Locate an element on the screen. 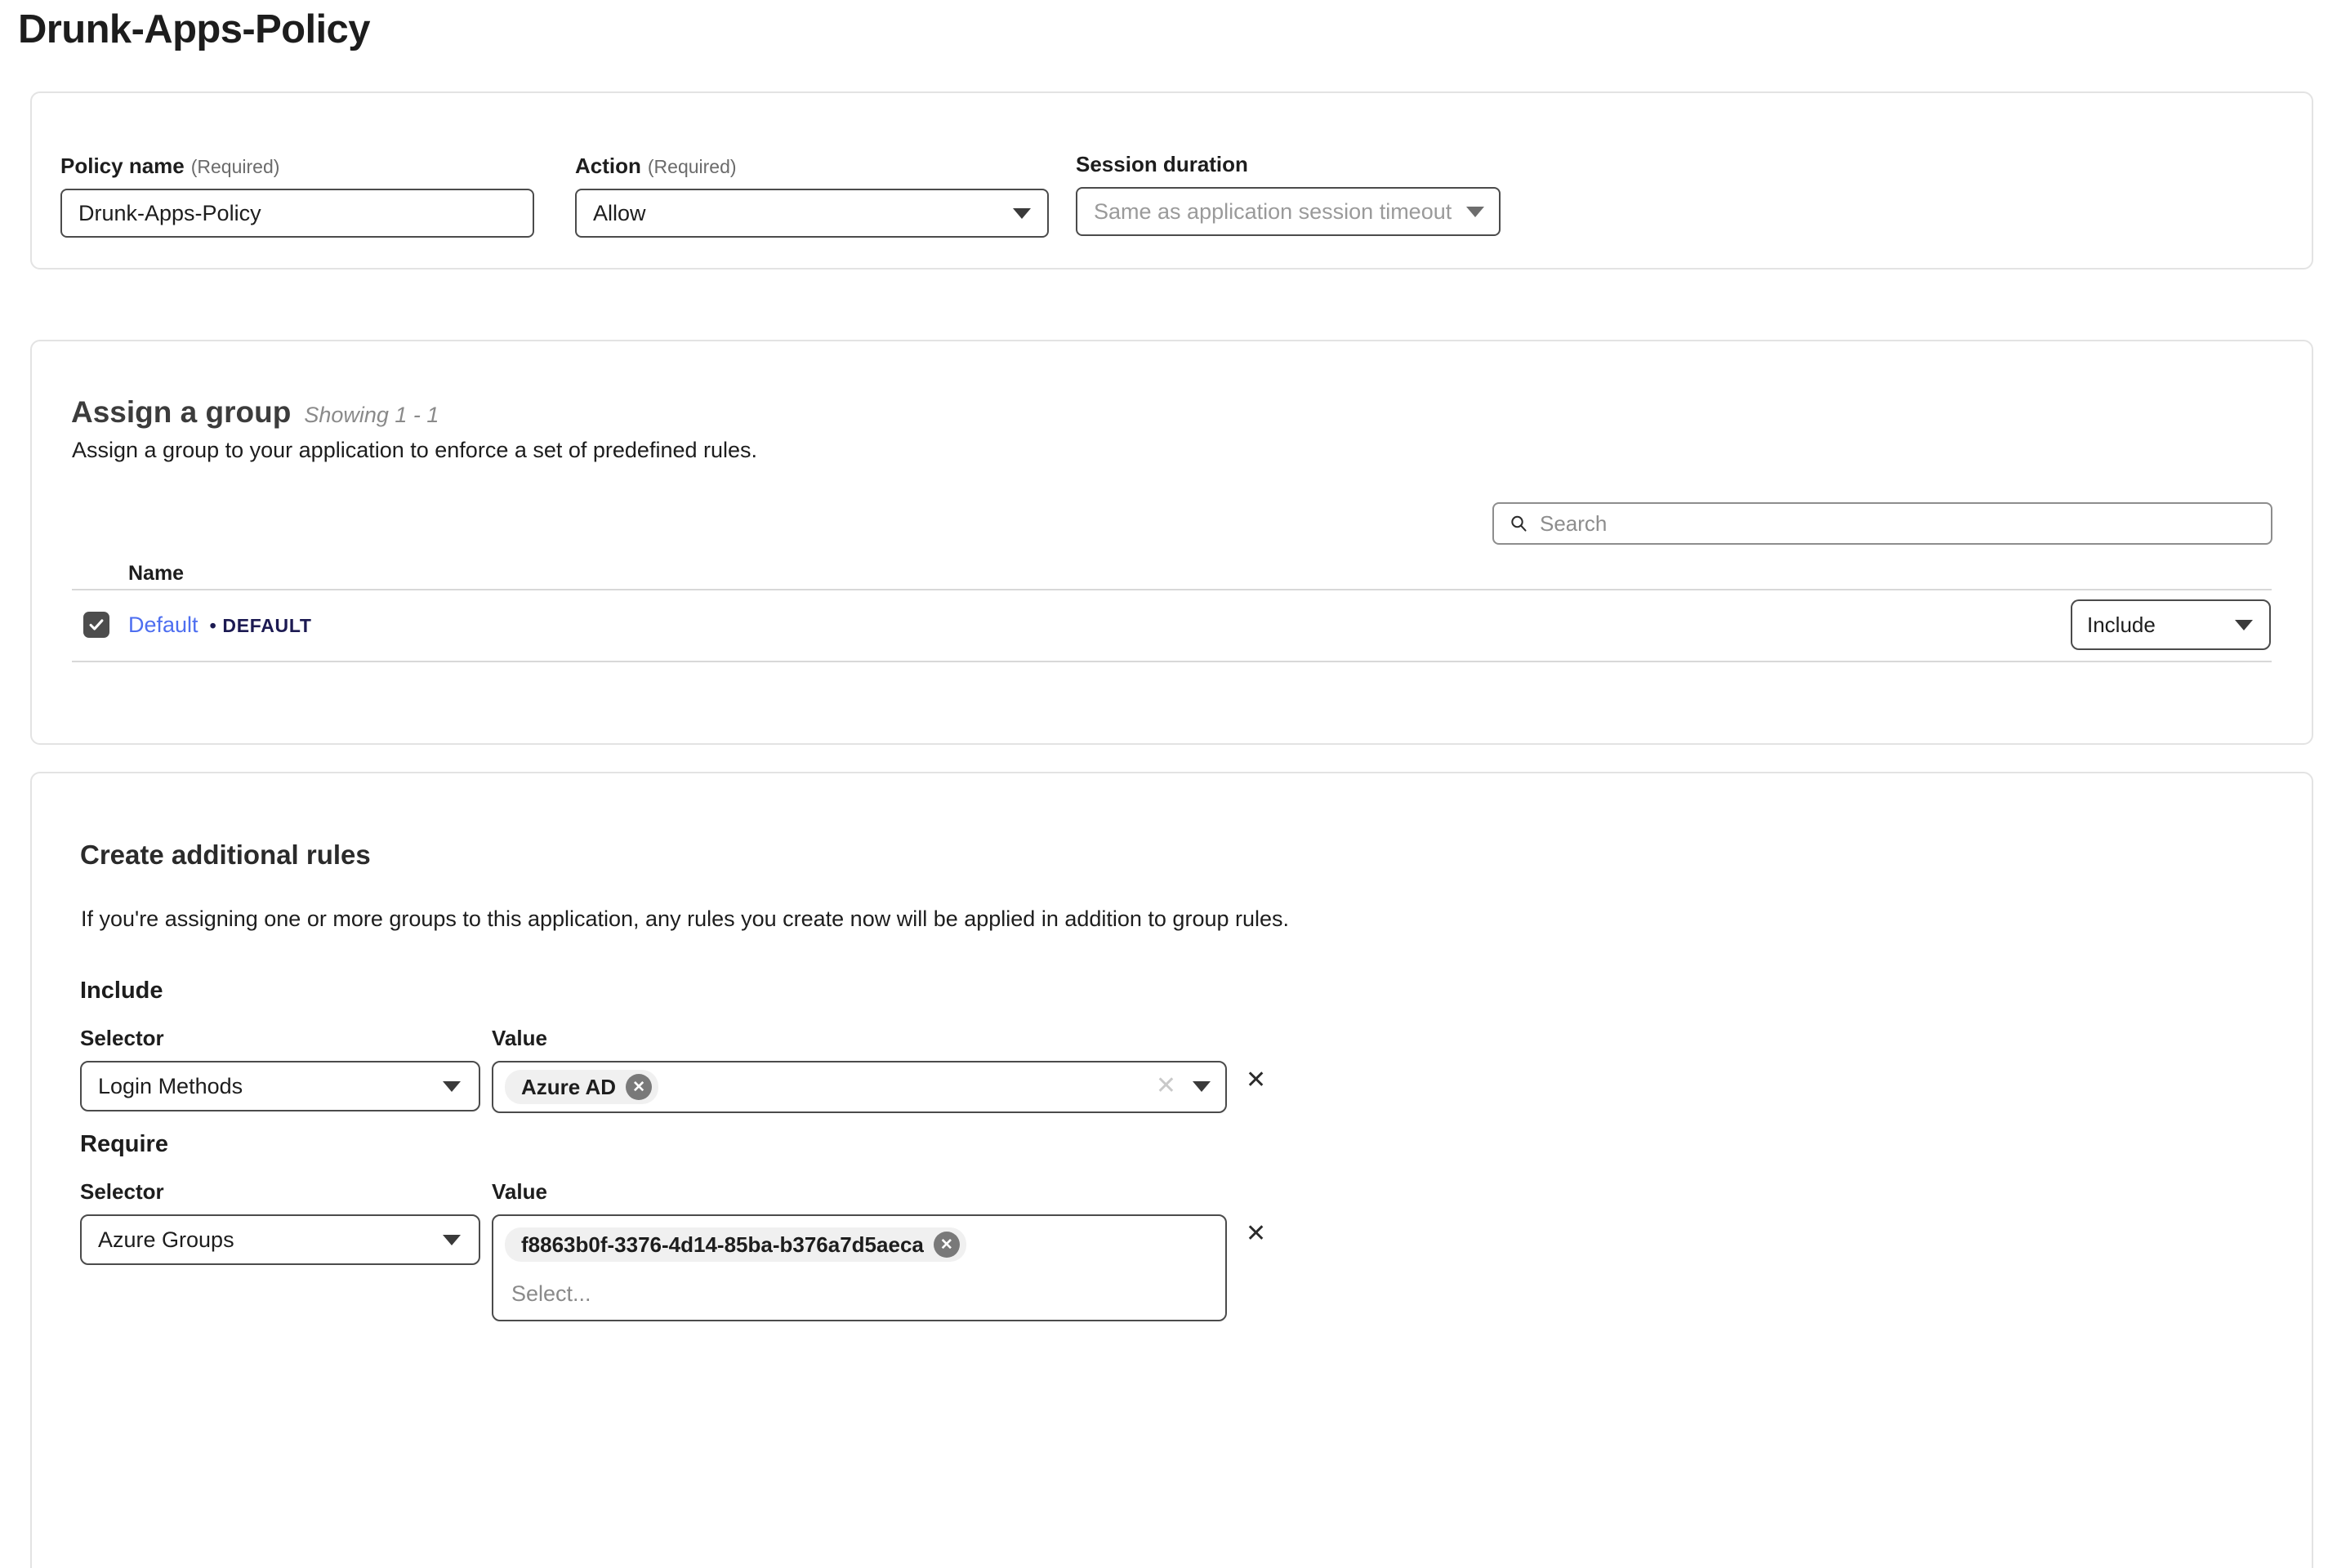 This screenshot has width=2328, height=1568. selector-column-include: Selector Login Methods is located at coordinates (280, 1068).